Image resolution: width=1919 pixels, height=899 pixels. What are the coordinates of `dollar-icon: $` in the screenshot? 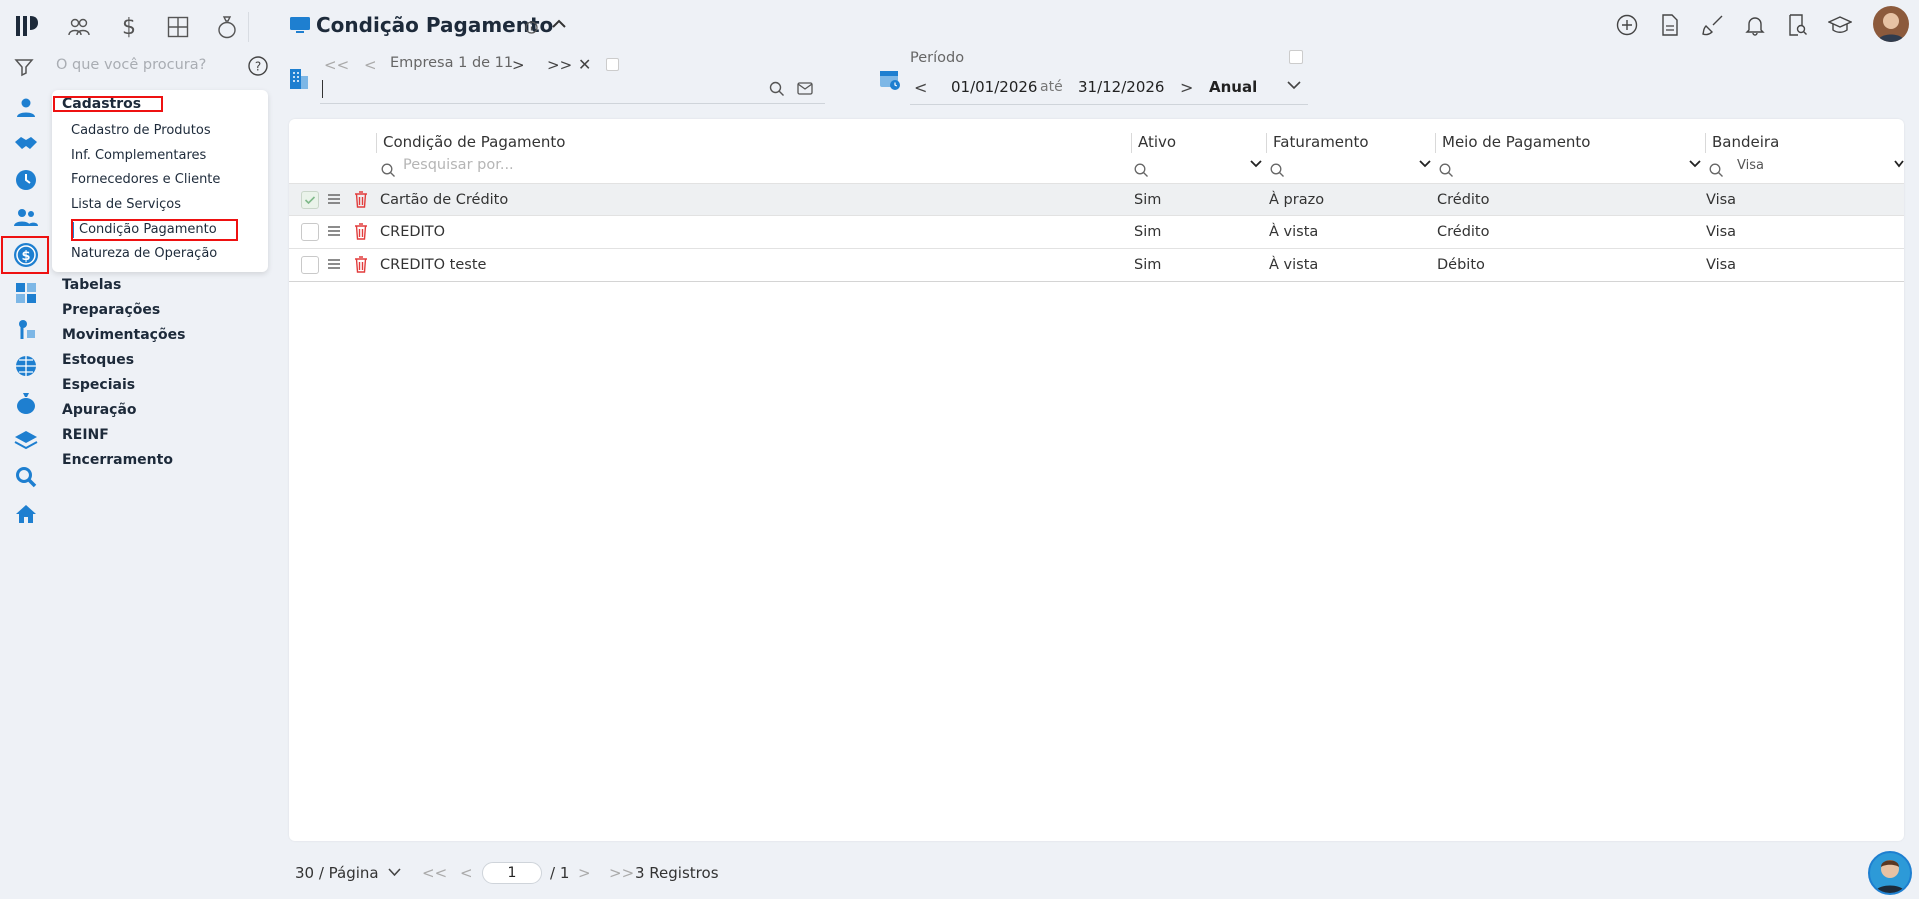 It's located at (129, 27).